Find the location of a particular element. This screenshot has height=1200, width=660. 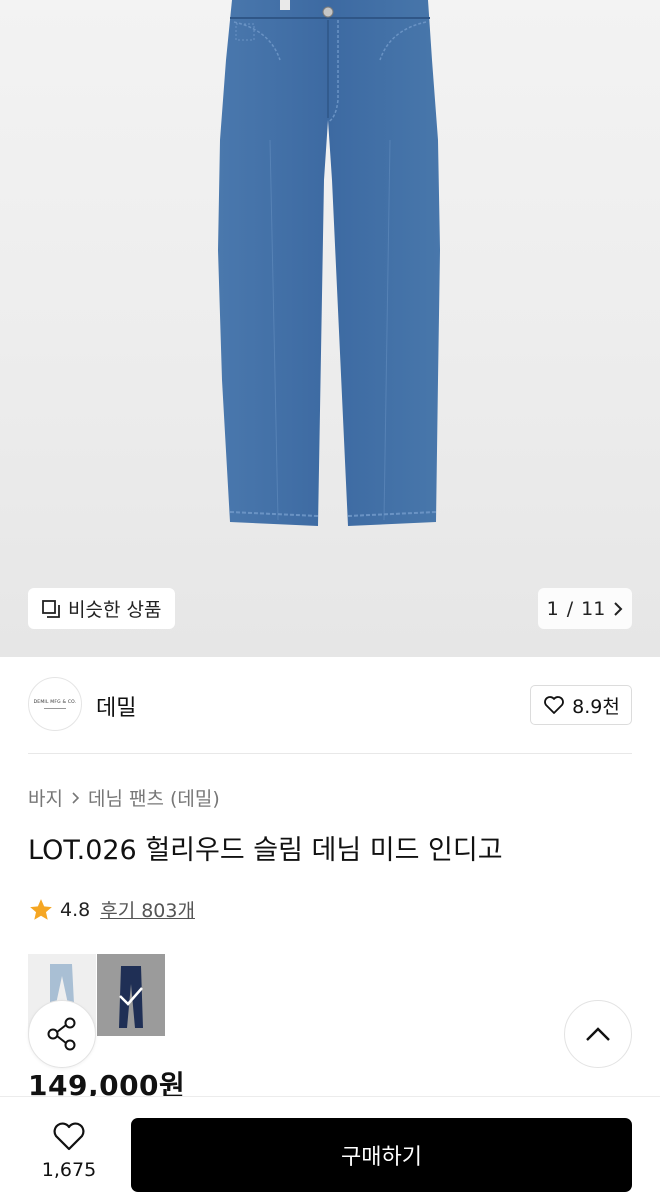

share-button is located at coordinates (62, 1034).